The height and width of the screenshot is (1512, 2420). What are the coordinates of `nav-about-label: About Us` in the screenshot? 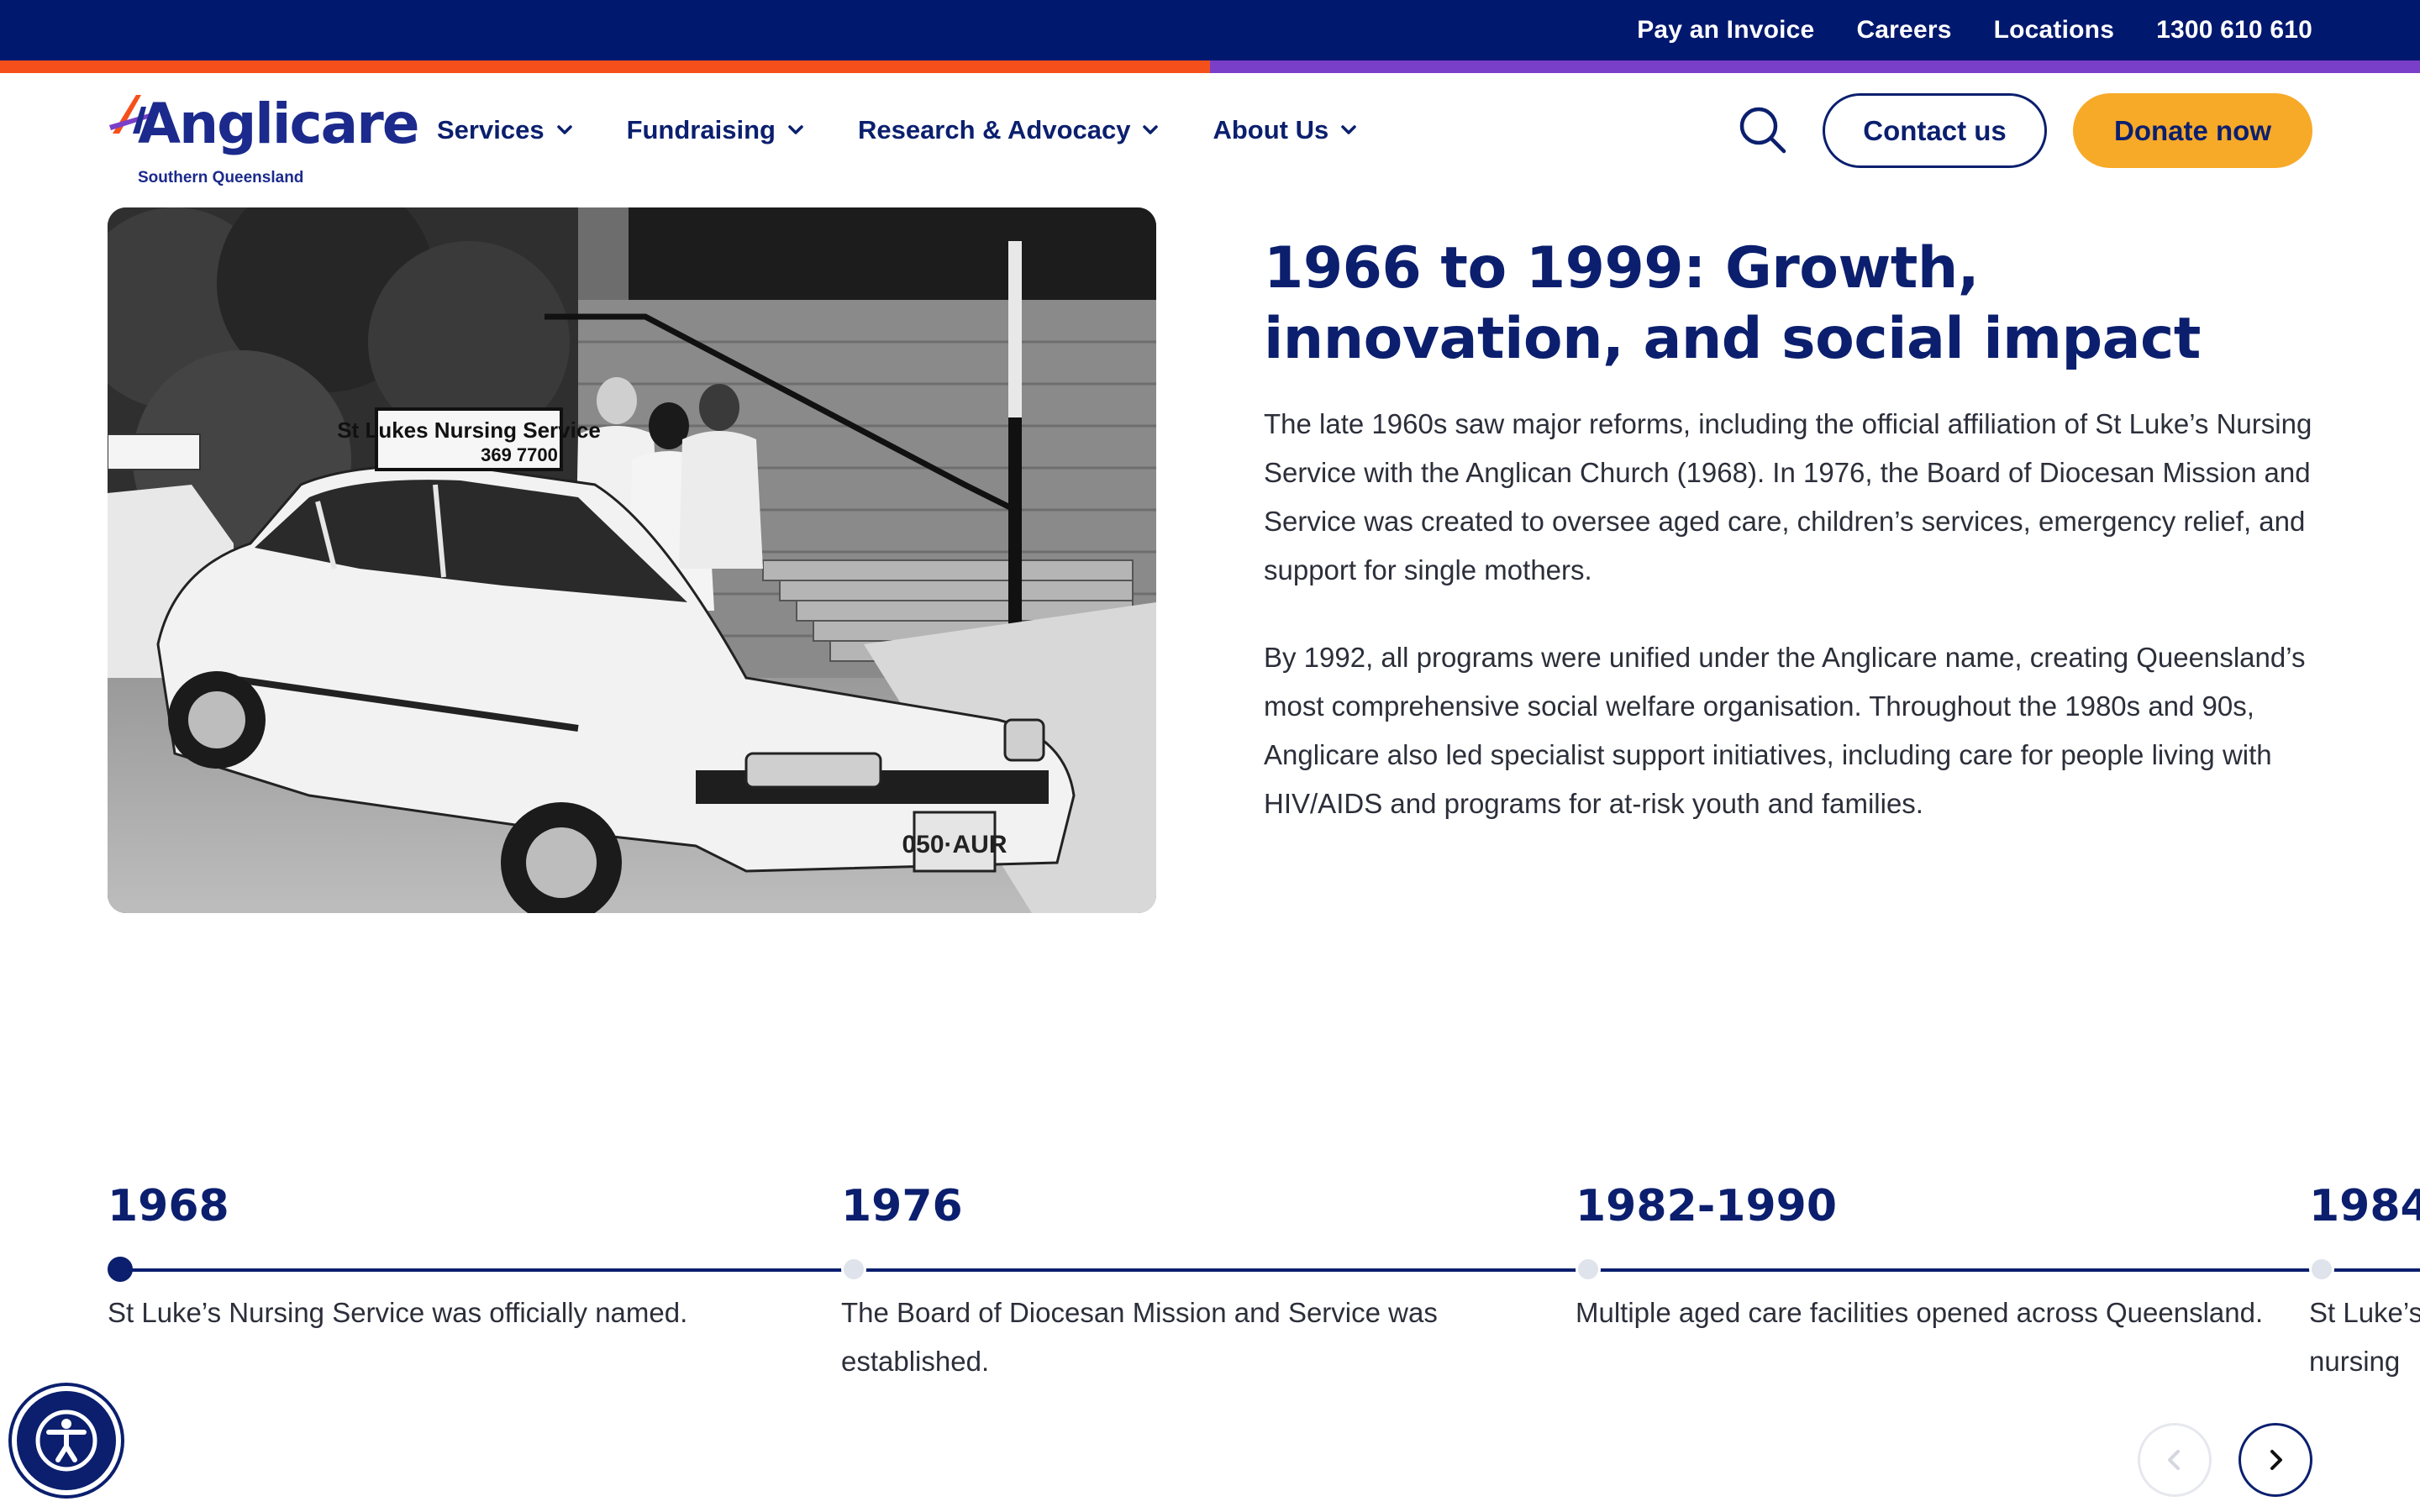 It's located at (1271, 129).